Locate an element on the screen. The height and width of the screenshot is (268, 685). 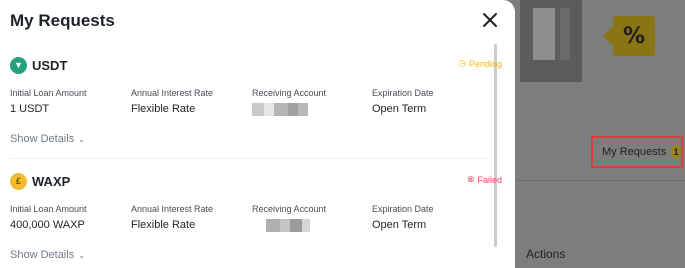
status-badge: ◷ Pending is located at coordinates (480, 63).